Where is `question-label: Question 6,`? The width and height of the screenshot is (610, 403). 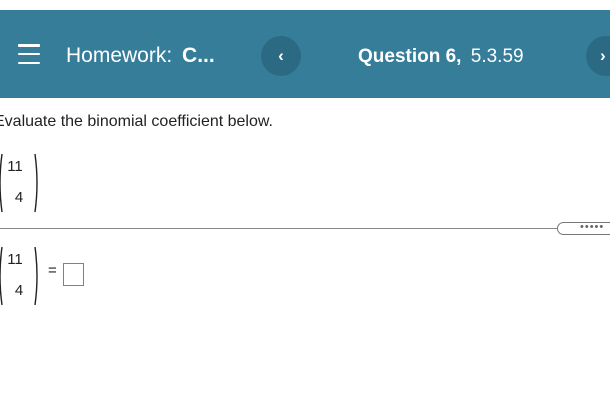 question-label: Question 6, is located at coordinates (410, 56).